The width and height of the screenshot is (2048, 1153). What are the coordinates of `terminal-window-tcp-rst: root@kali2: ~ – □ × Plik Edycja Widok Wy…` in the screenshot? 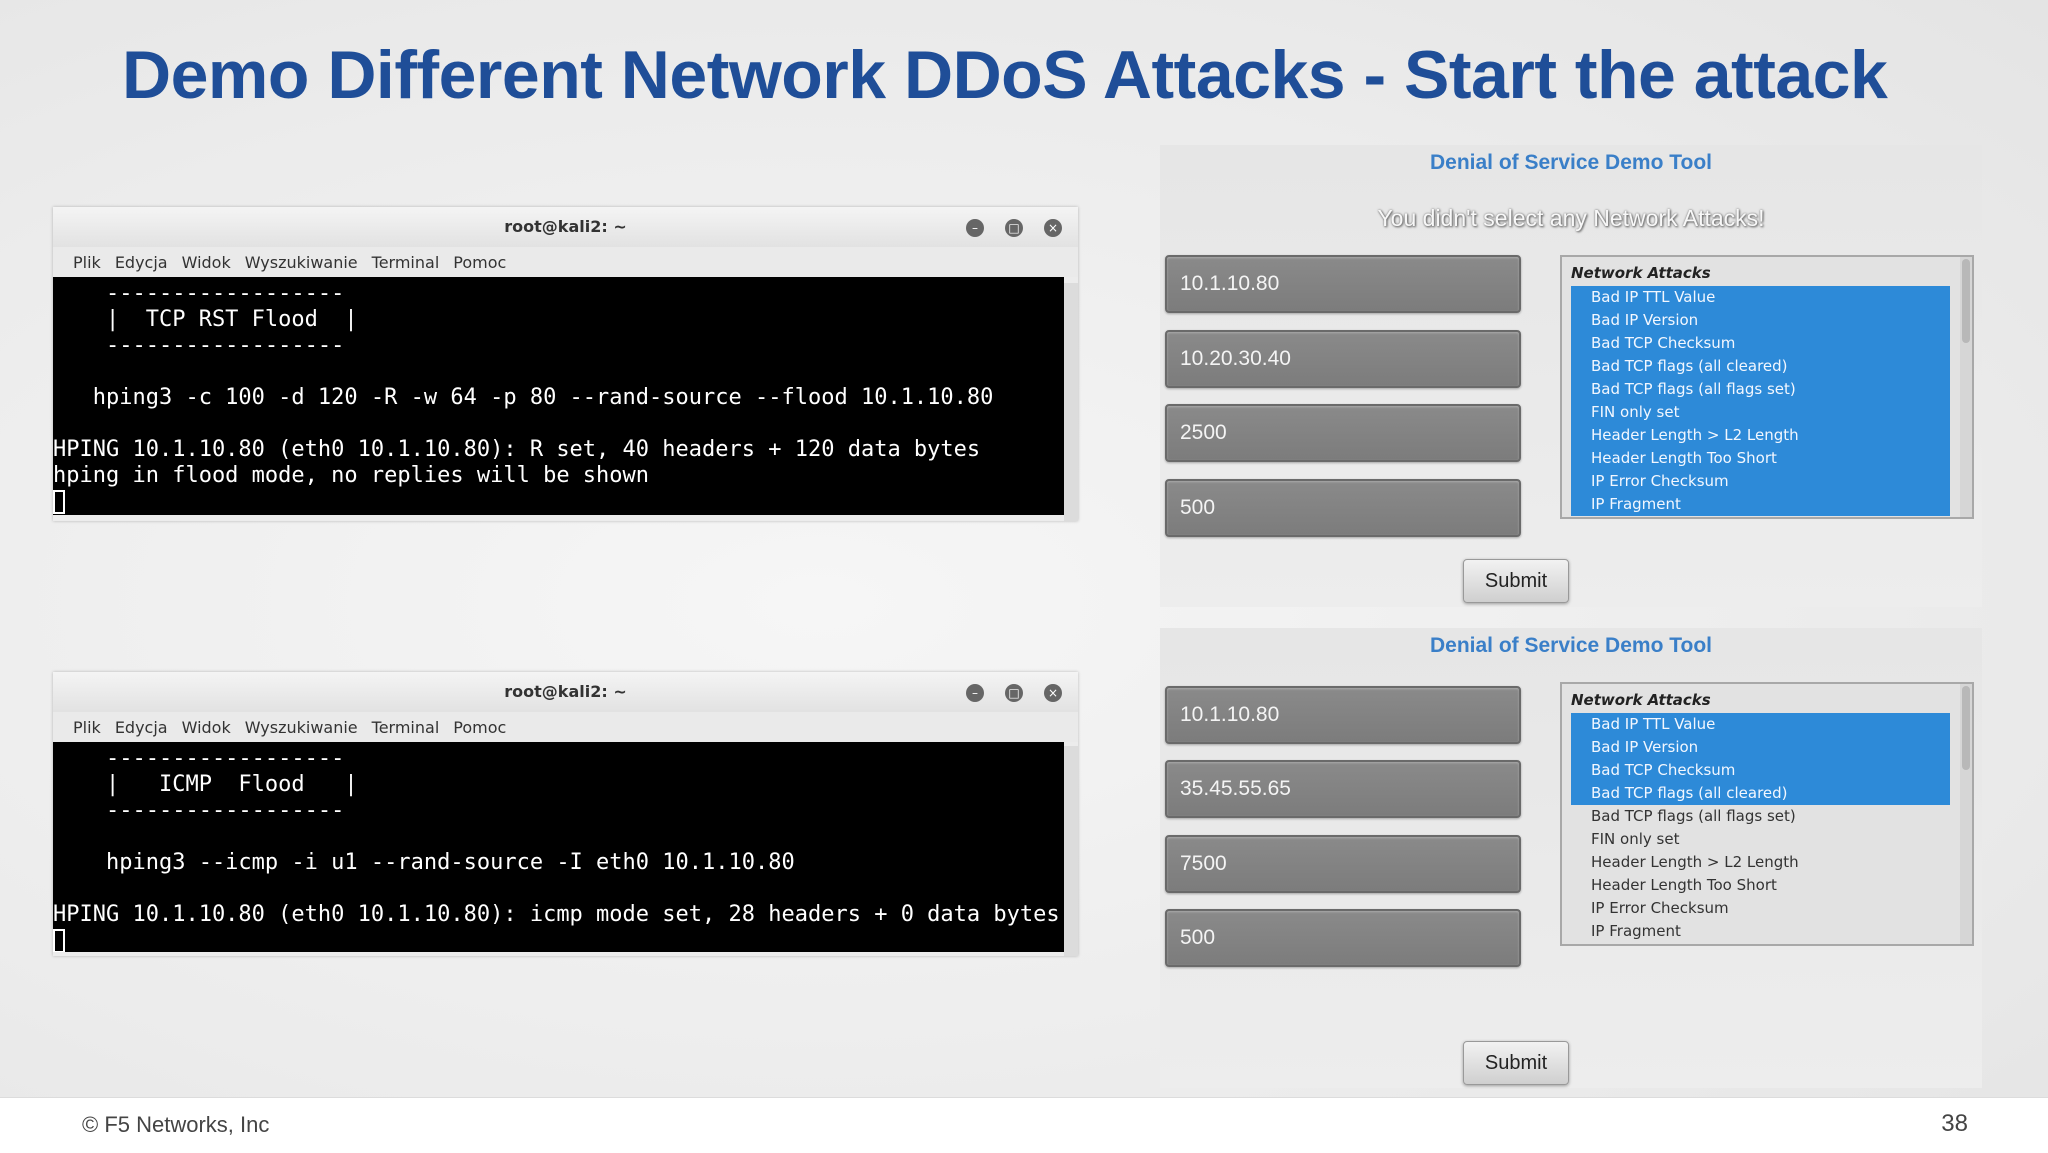 It's located at (565, 364).